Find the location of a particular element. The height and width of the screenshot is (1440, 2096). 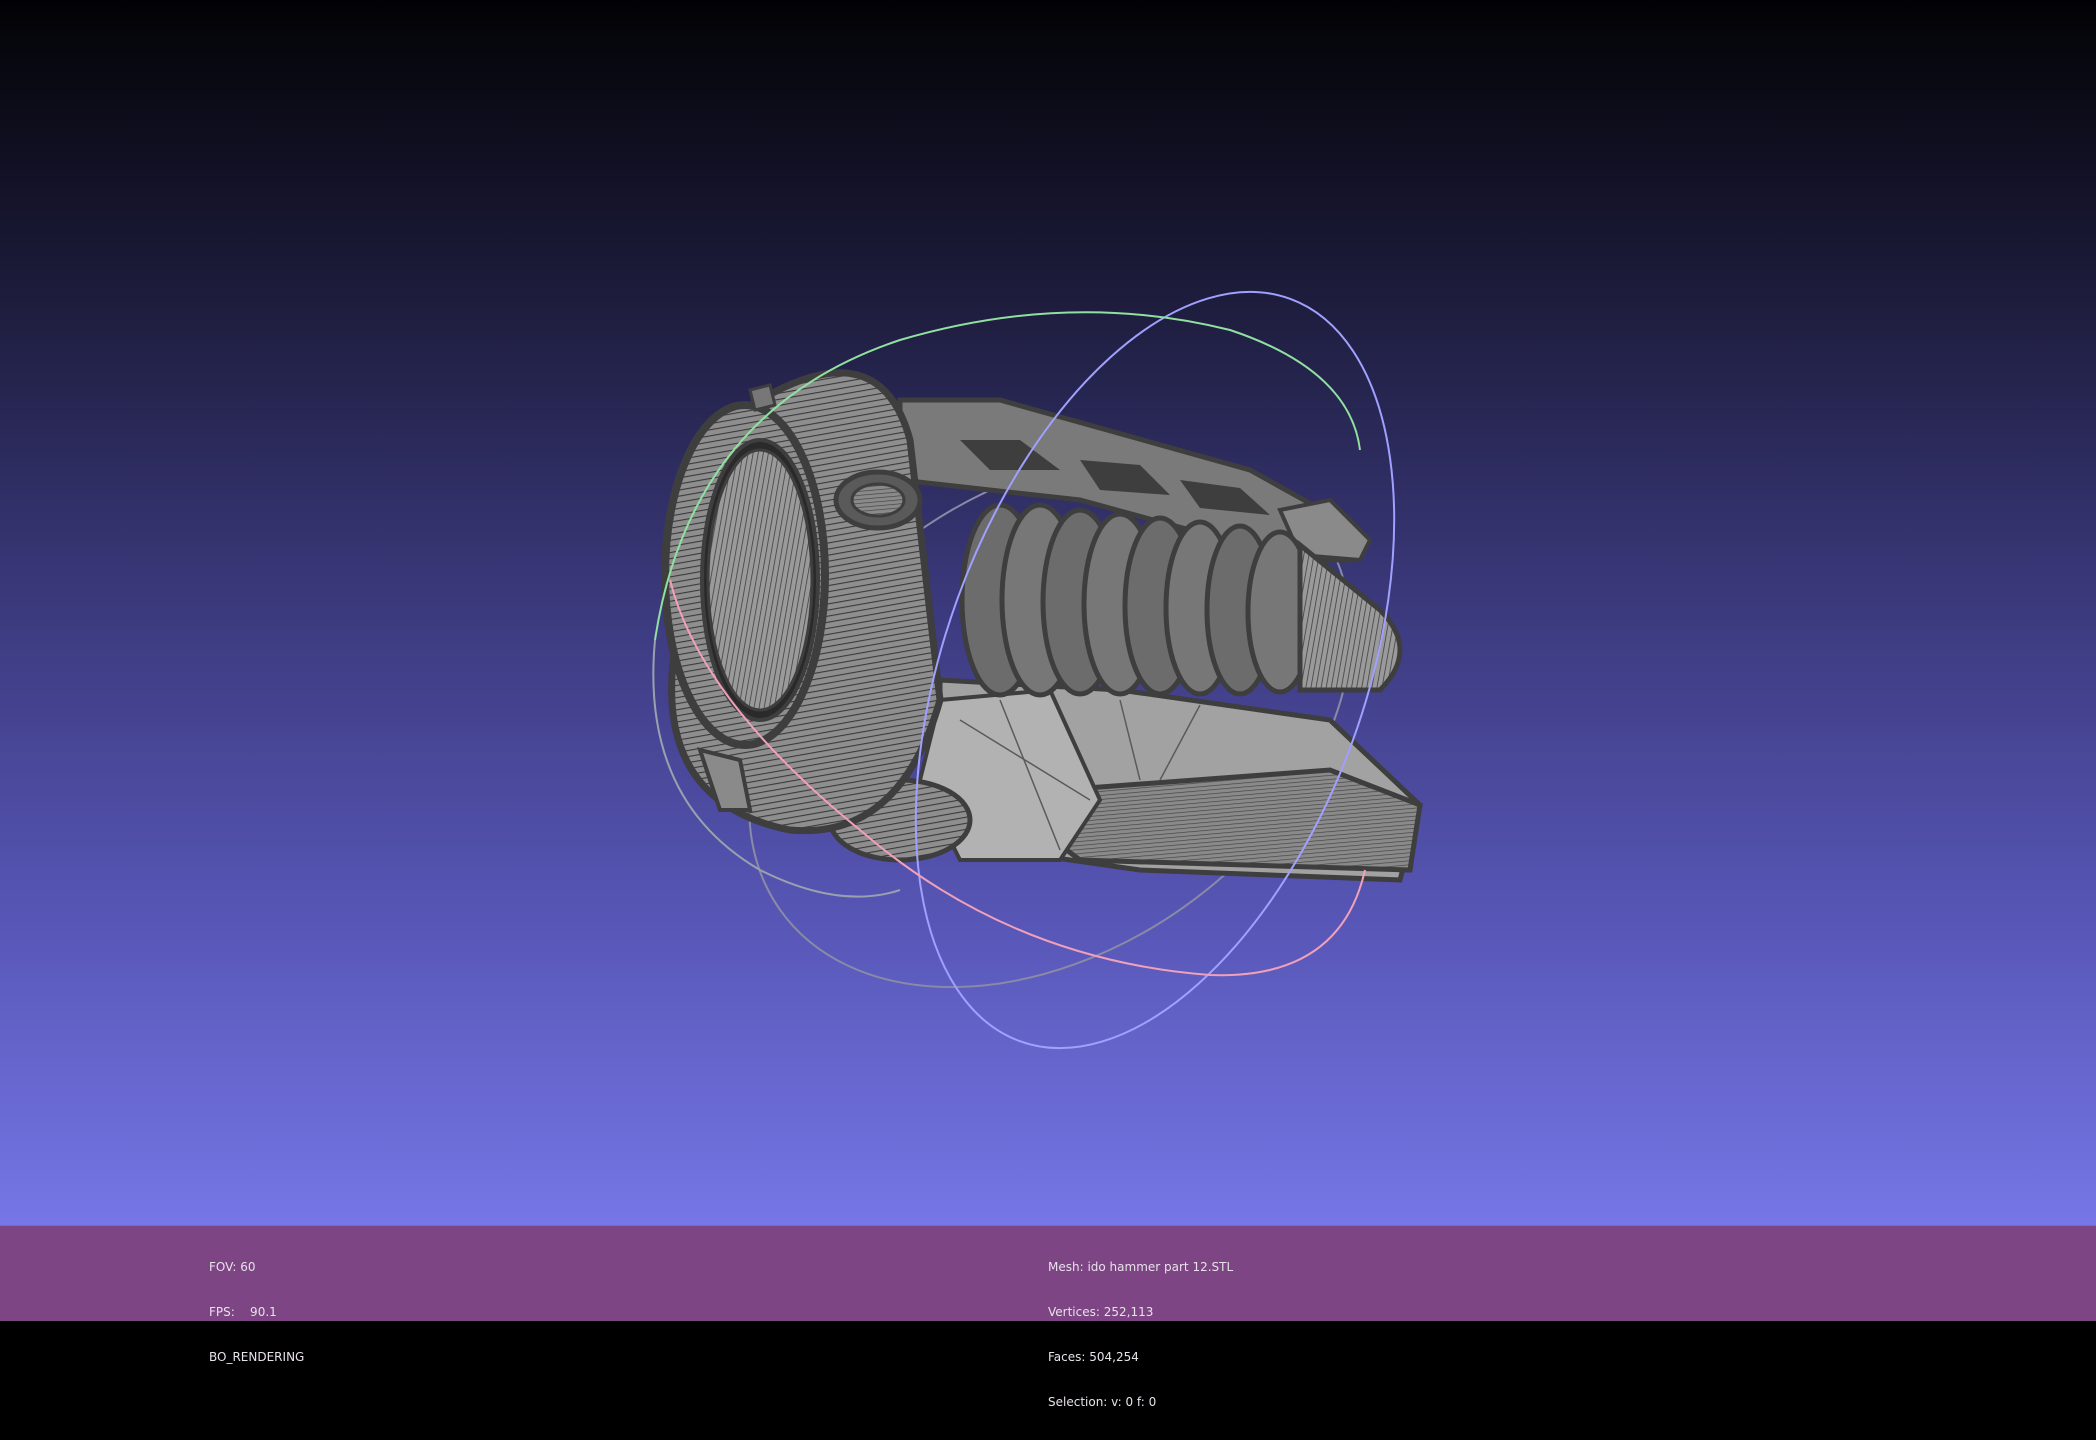

fov-label: FOV: 60 is located at coordinates (232, 1267).